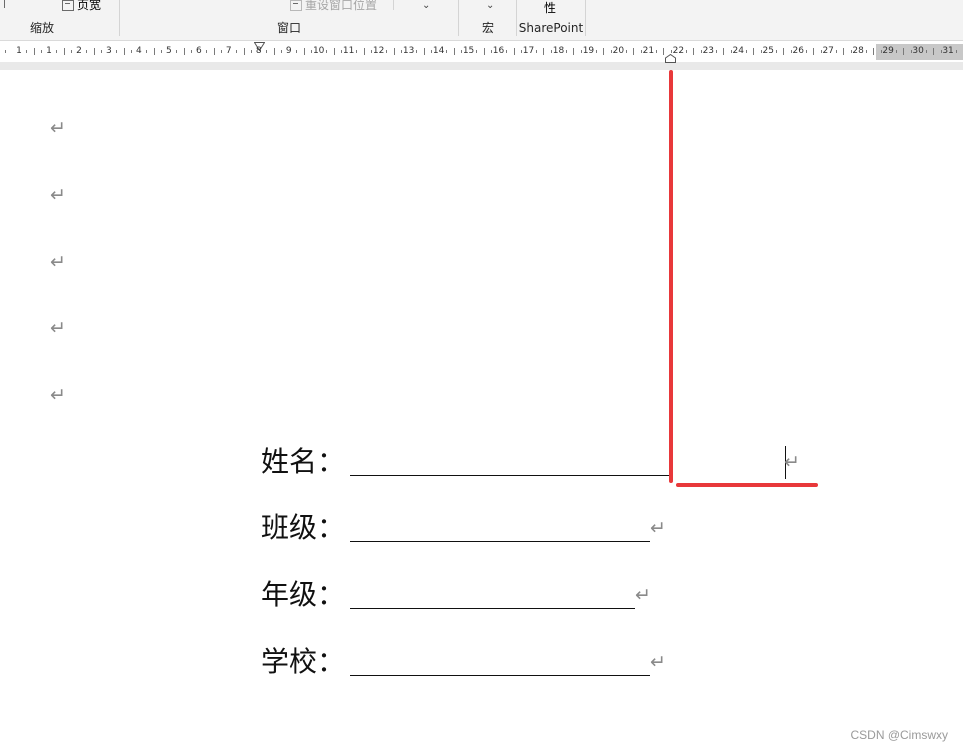 This screenshot has height=752, width=963. What do you see at coordinates (393, 5) in the screenshot?
I see `button-separator` at bounding box center [393, 5].